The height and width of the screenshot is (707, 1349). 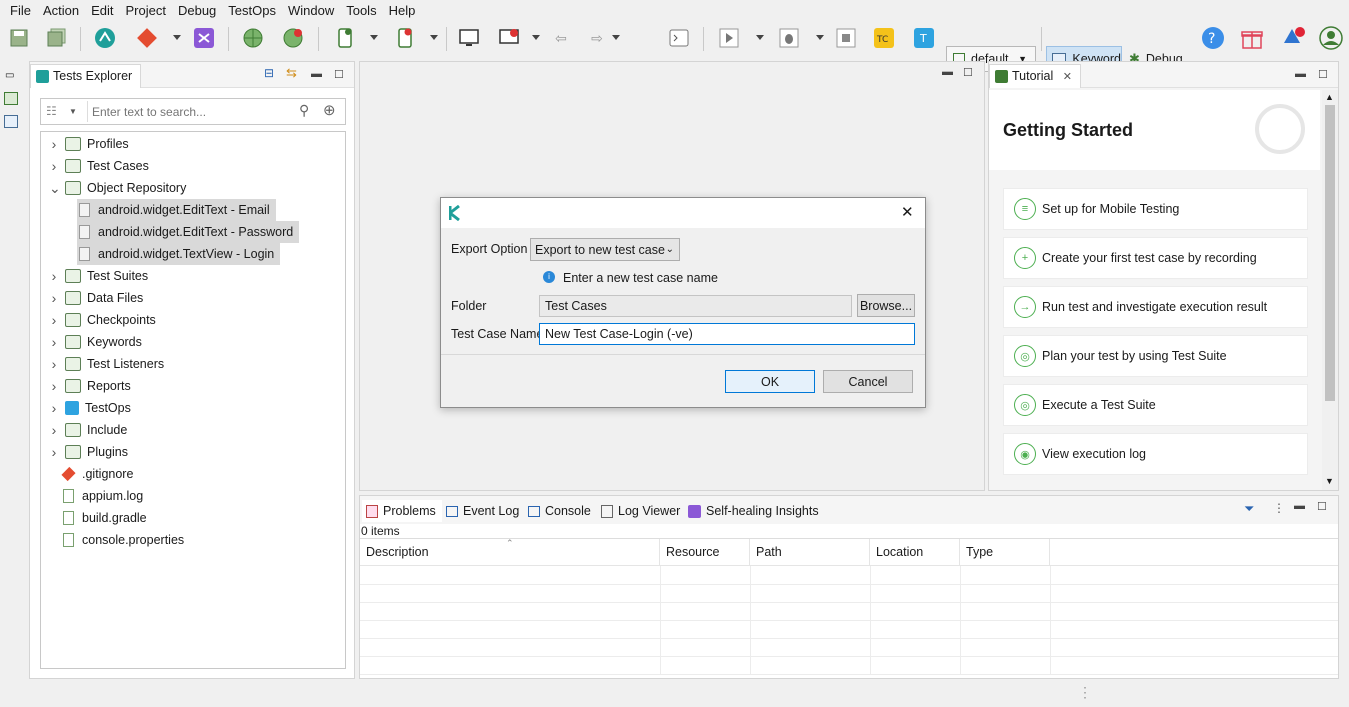 What do you see at coordinates (1300, 74) in the screenshot?
I see `tutorial-minimize-icon: ▬` at bounding box center [1300, 74].